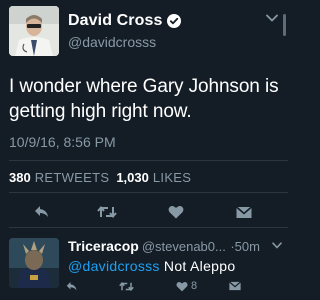 Image resolution: width=320 pixels, height=300 pixels. I want to click on retweet-button, so click(107, 212).